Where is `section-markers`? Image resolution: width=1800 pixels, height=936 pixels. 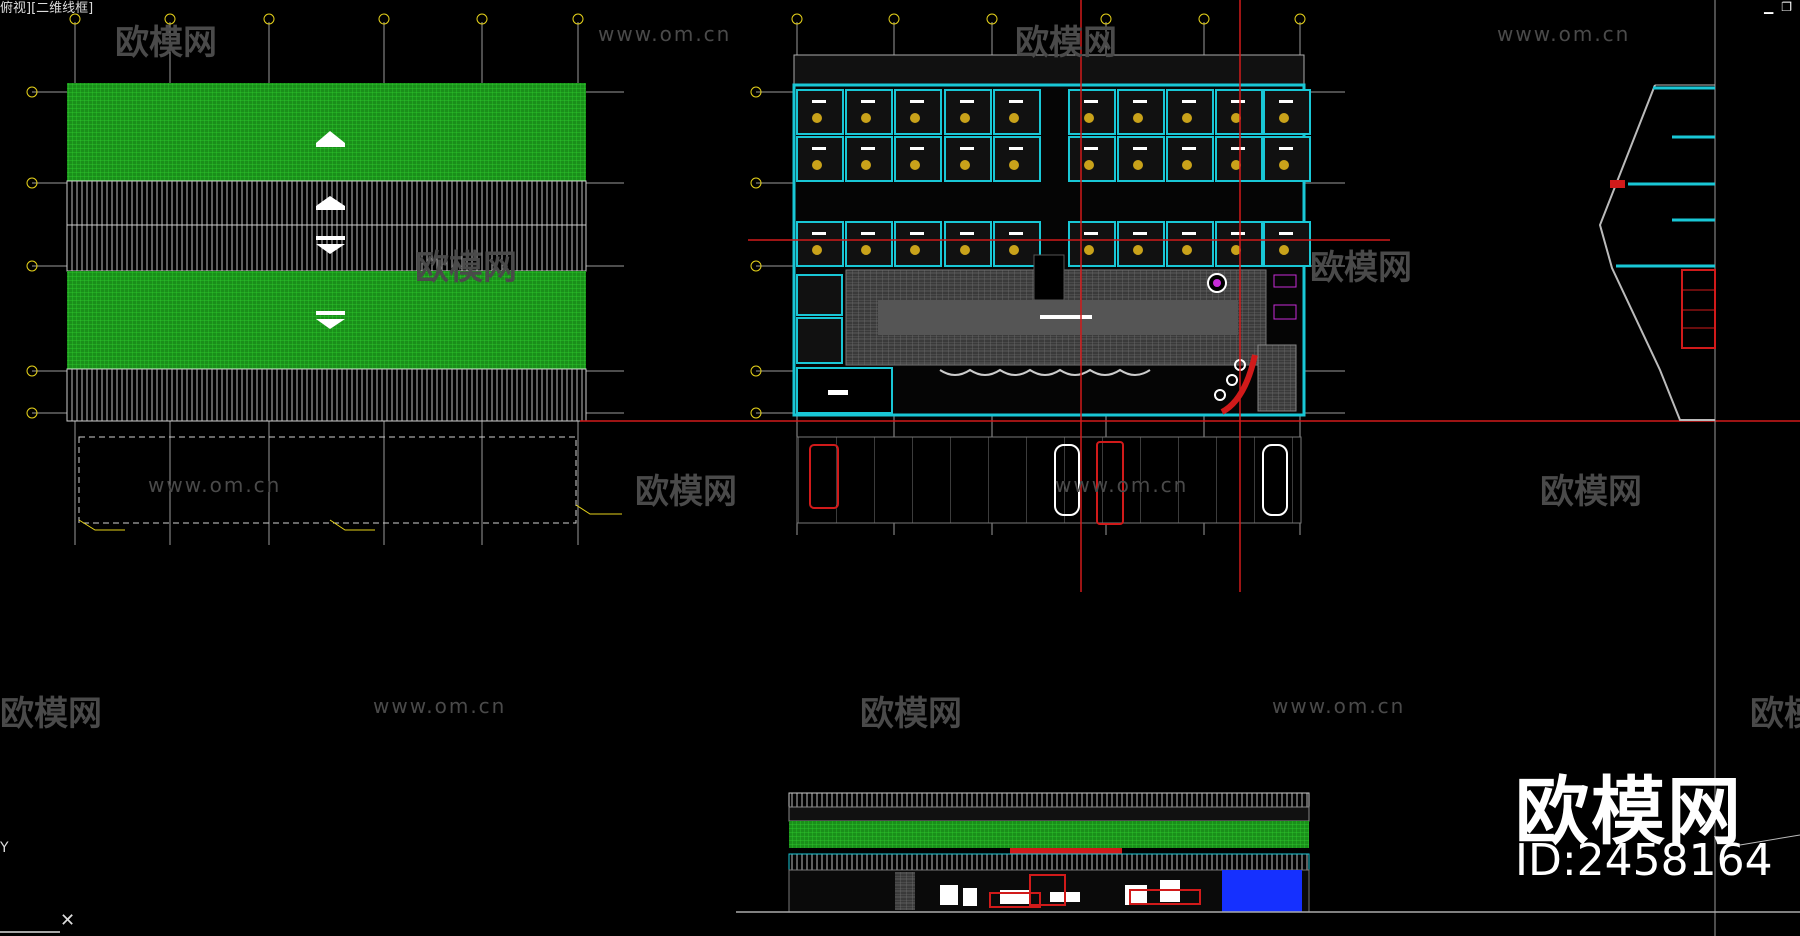 section-markers is located at coordinates (350, 517).